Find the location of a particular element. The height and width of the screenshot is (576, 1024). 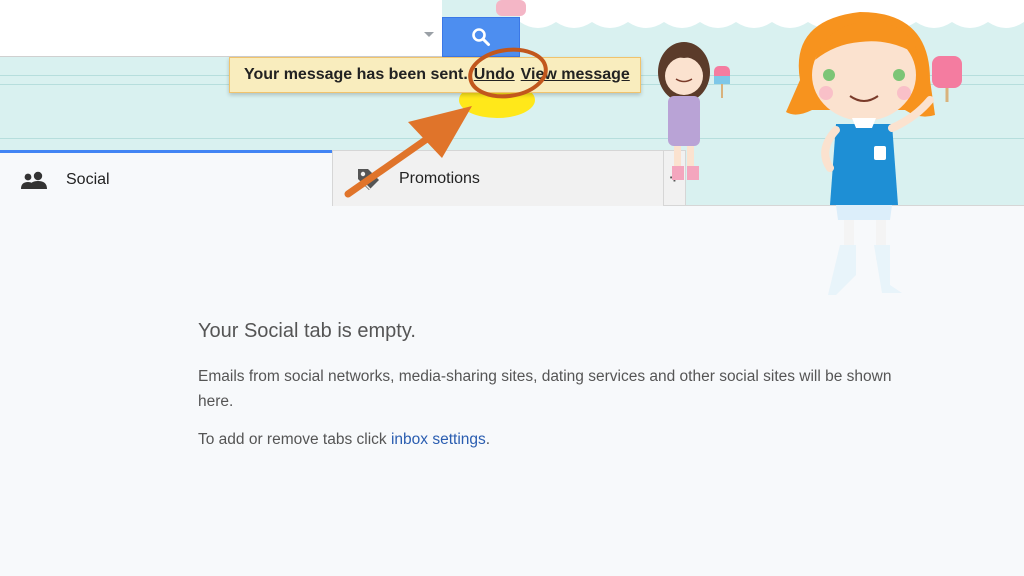

empty-state-title: Your Social tab is empty. is located at coordinates (307, 331).